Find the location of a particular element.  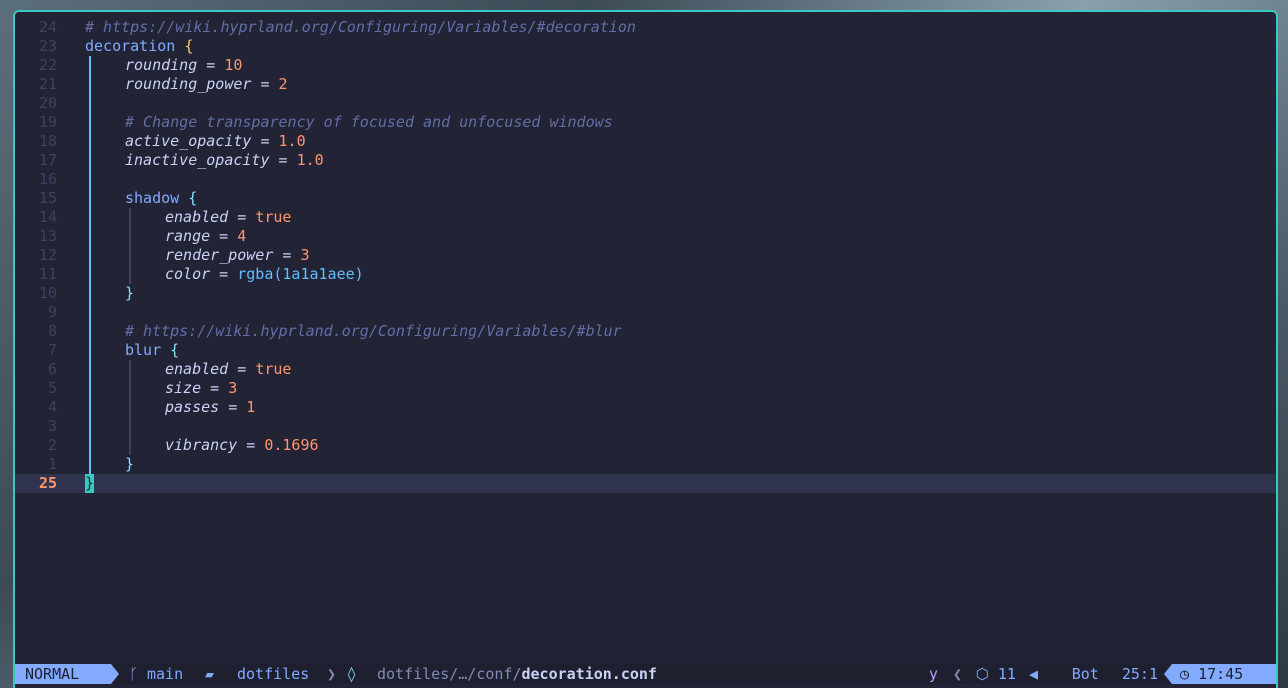

code-token: rounding_power is located at coordinates (188, 84).